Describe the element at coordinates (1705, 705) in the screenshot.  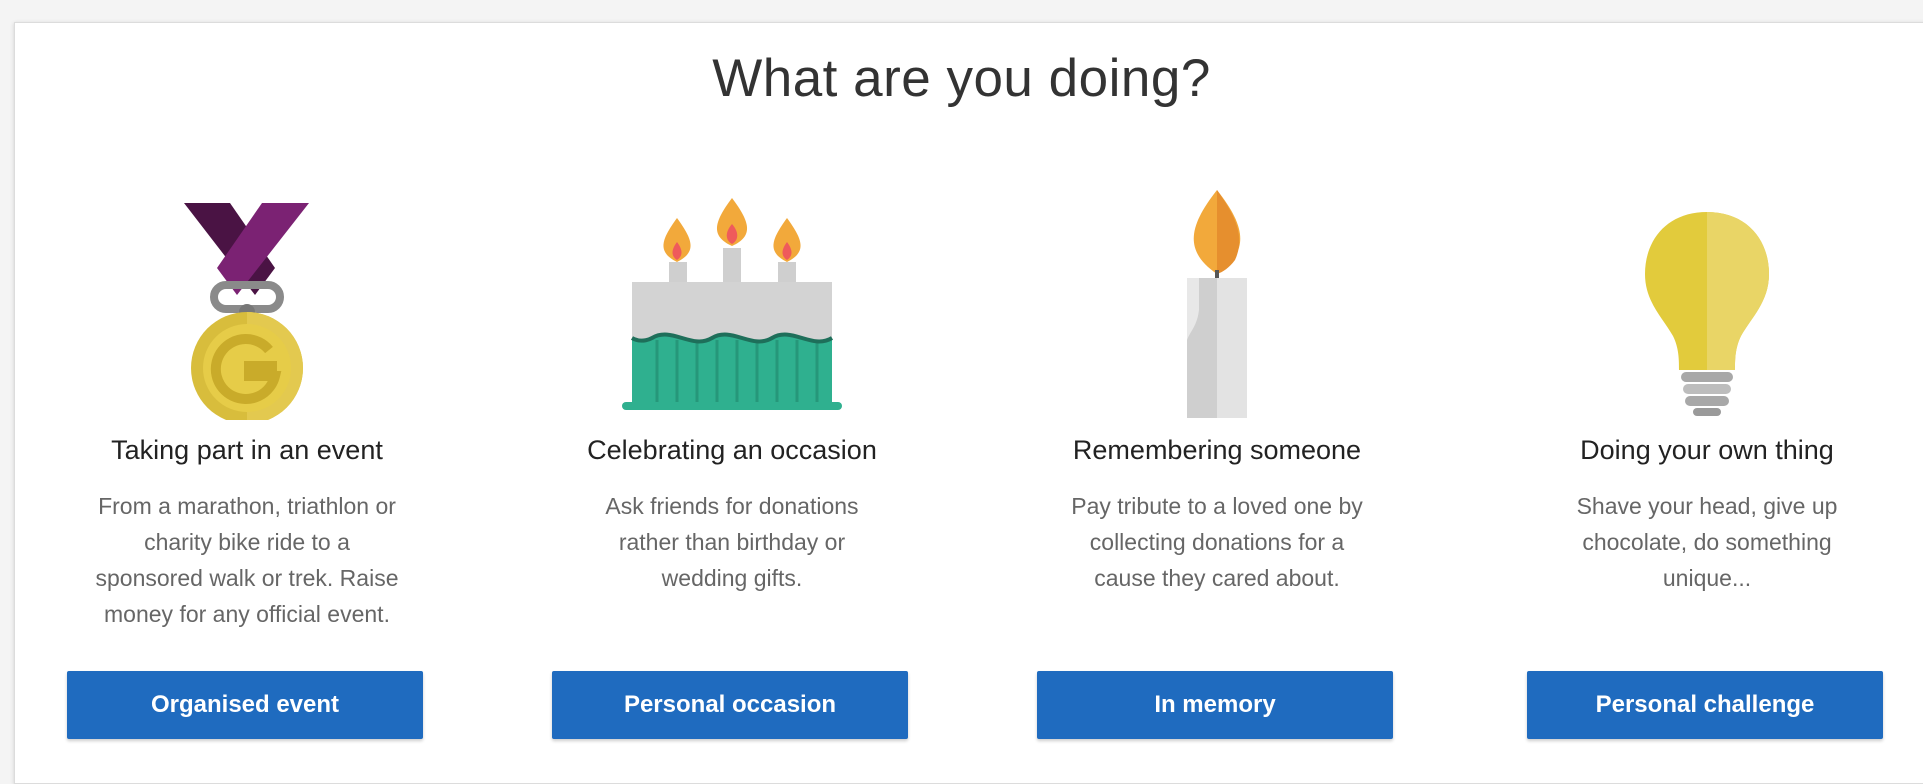
I see `personal-challenge-button: Personal challenge` at that location.